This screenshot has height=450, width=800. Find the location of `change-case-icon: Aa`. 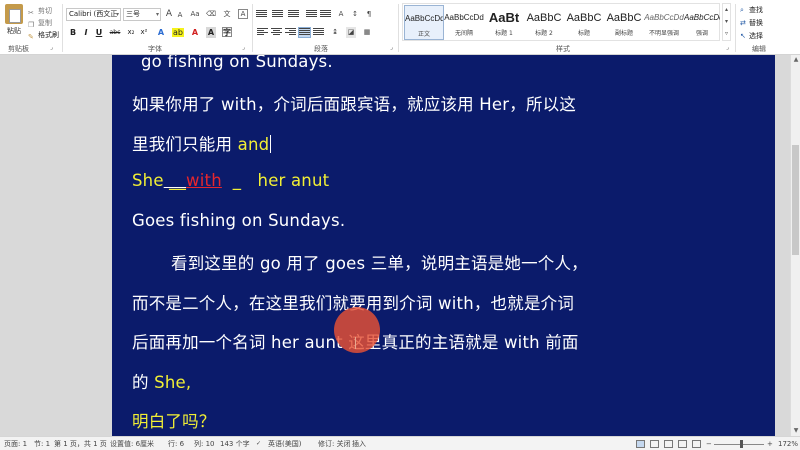

change-case-icon: Aa is located at coordinates (195, 14).